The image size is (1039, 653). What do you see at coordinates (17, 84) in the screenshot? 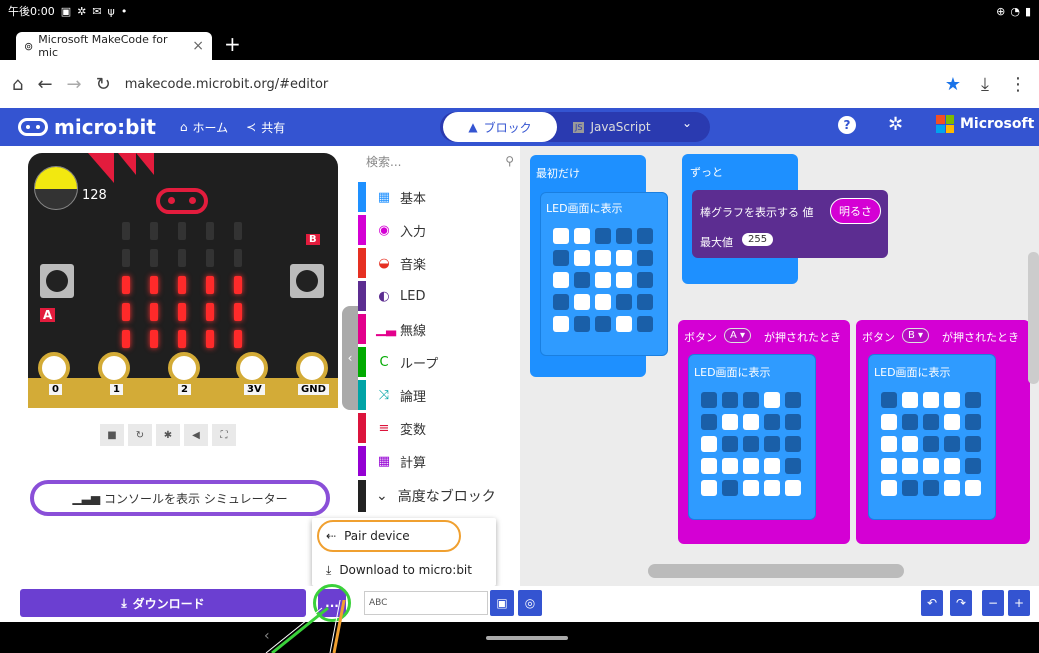
I see `home-icon: ⌂` at bounding box center [17, 84].